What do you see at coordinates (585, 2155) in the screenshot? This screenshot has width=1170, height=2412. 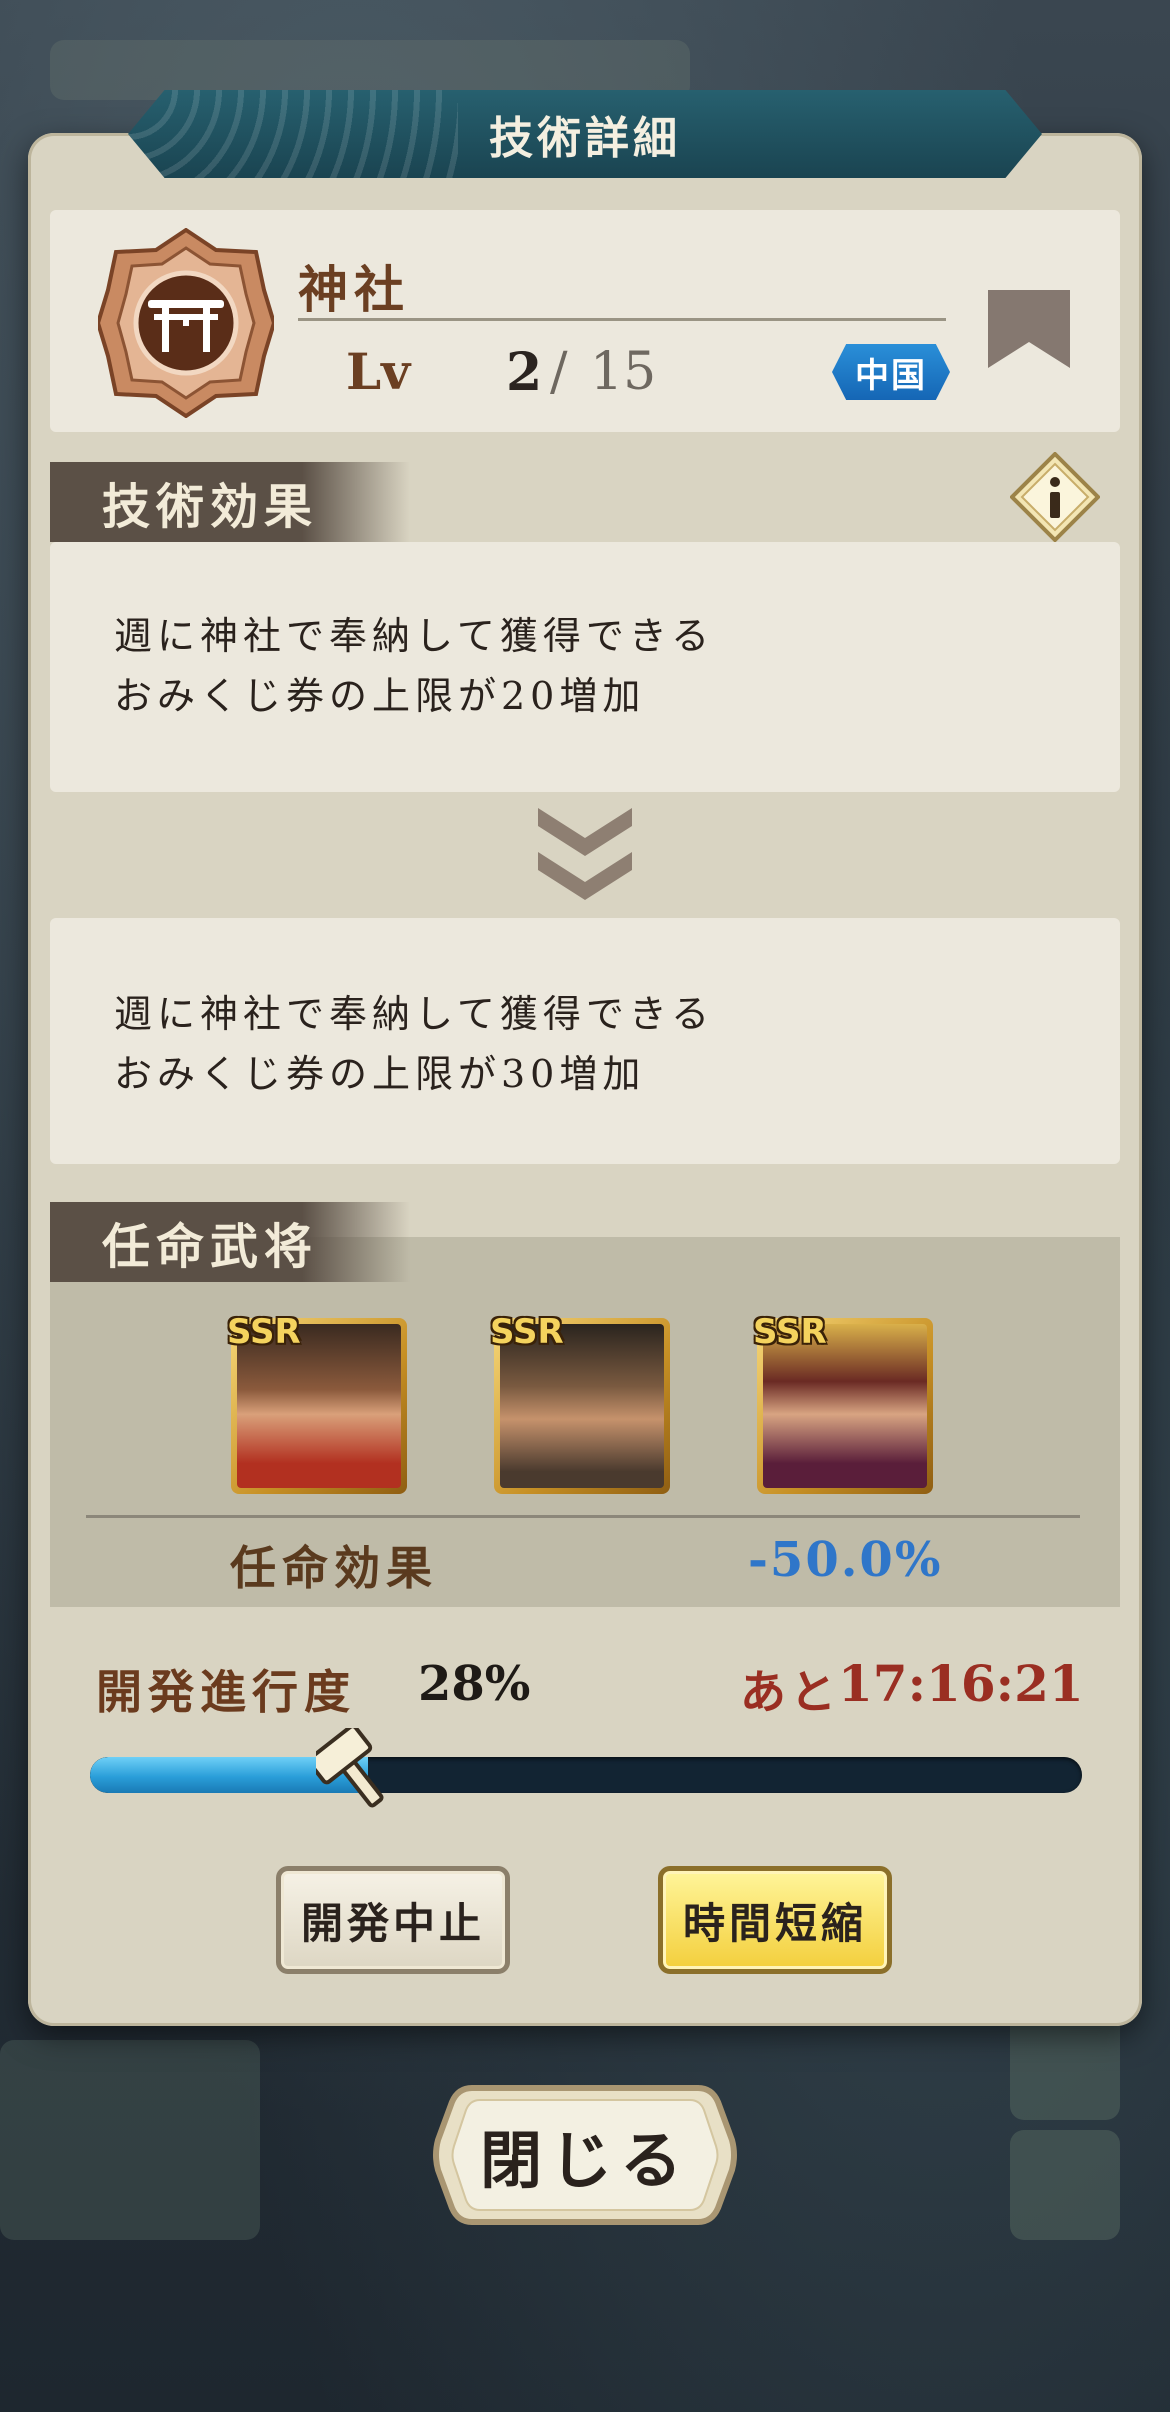 I see `close-button: 閉じる` at bounding box center [585, 2155].